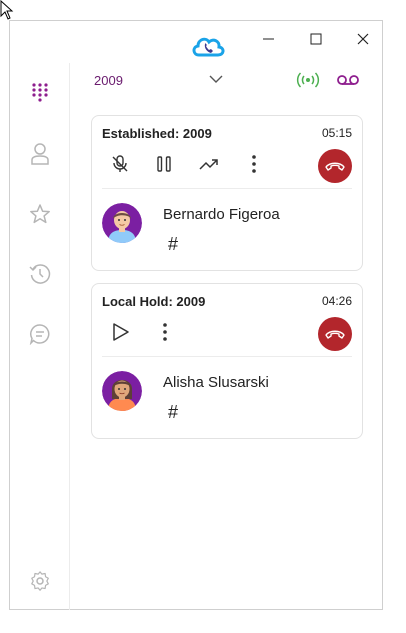 The image size is (406, 633). Describe the element at coordinates (216, 382) in the screenshot. I see `caller-name: Alisha Slusarski` at that location.